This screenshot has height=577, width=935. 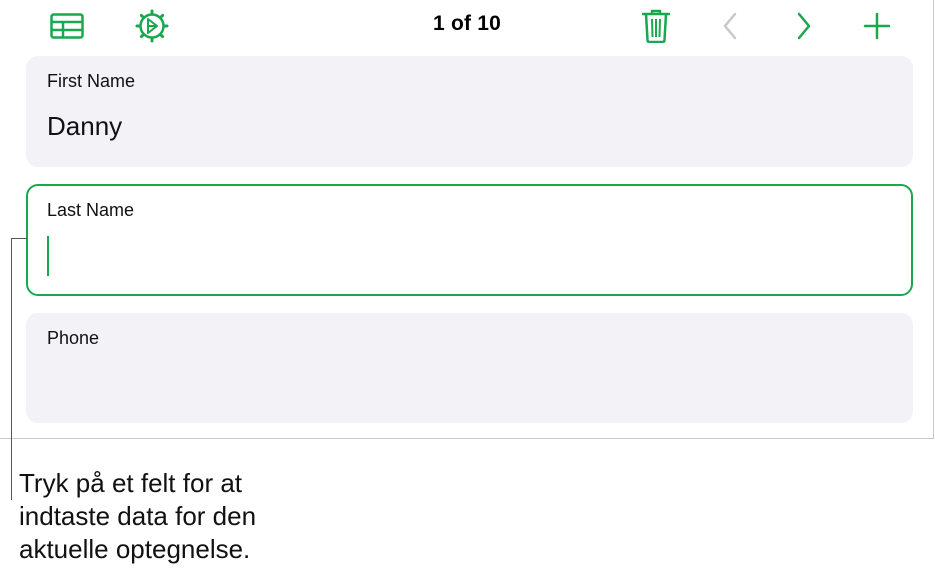 What do you see at coordinates (91, 81) in the screenshot?
I see `field-label: First Name` at bounding box center [91, 81].